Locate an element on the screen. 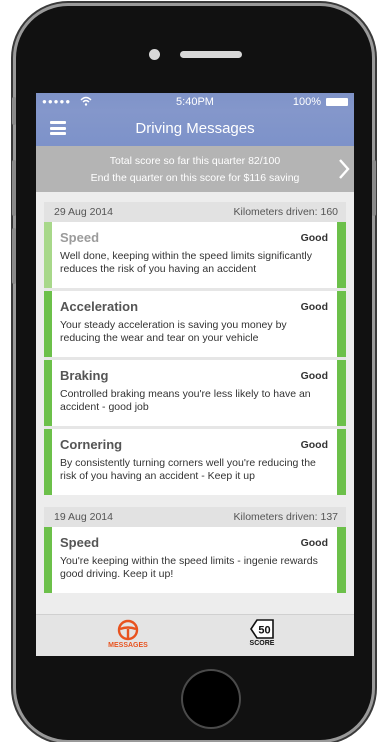 The width and height of the screenshot is (383, 742). message-title: Cornering is located at coordinates (91, 444).